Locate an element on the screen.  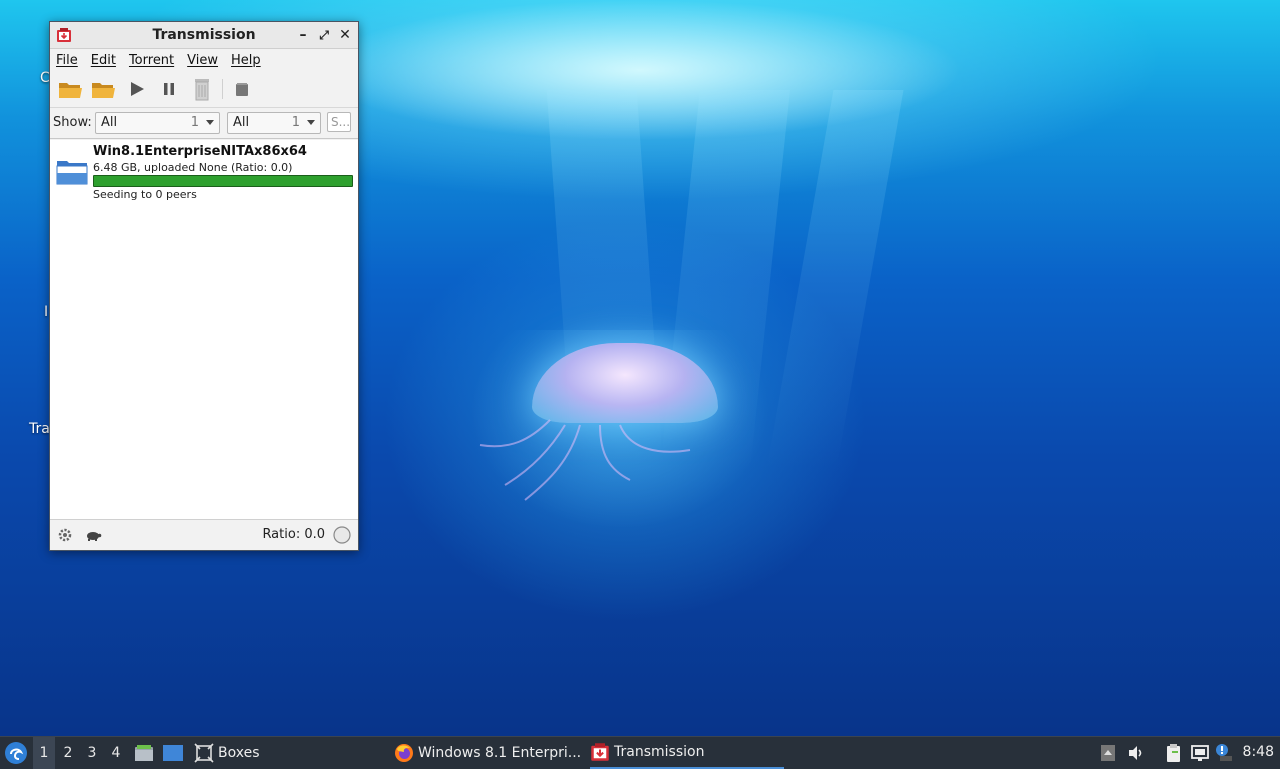
transmission-icon is located at coordinates (600, 752).